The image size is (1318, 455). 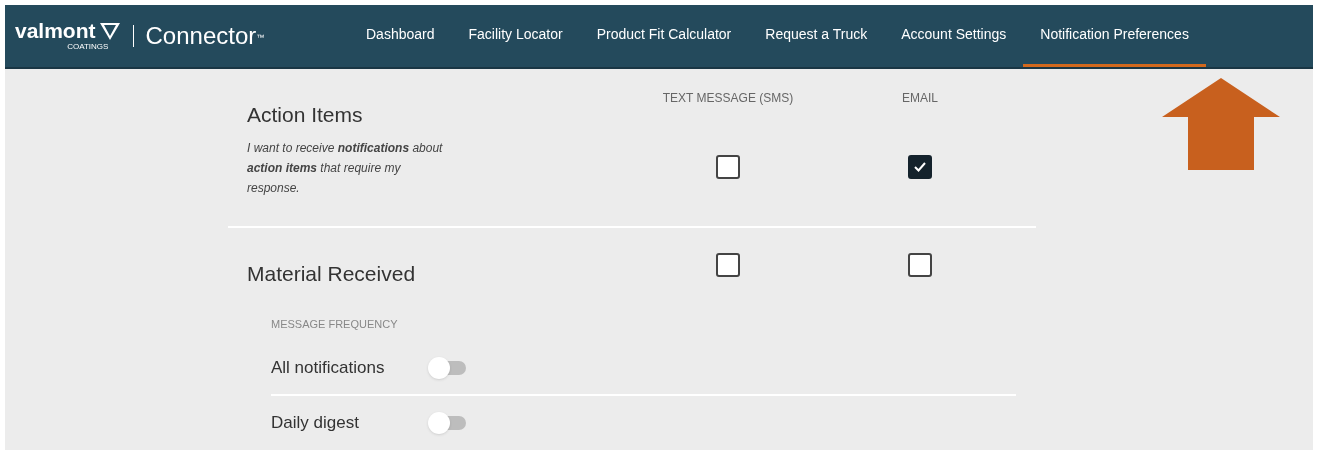 What do you see at coordinates (305, 114) in the screenshot?
I see `section-title: Action Items` at bounding box center [305, 114].